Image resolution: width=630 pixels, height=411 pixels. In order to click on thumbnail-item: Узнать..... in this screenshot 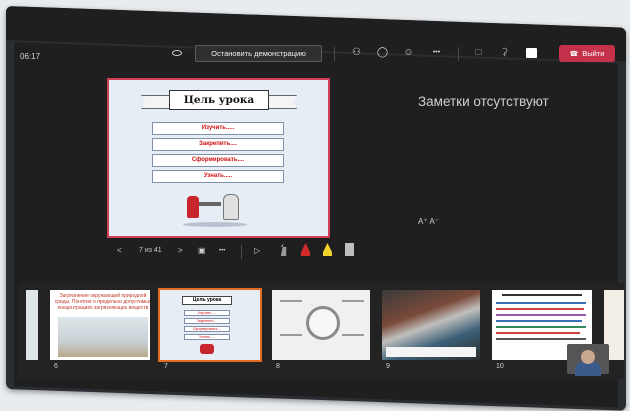, I will do `click(207, 337)`.